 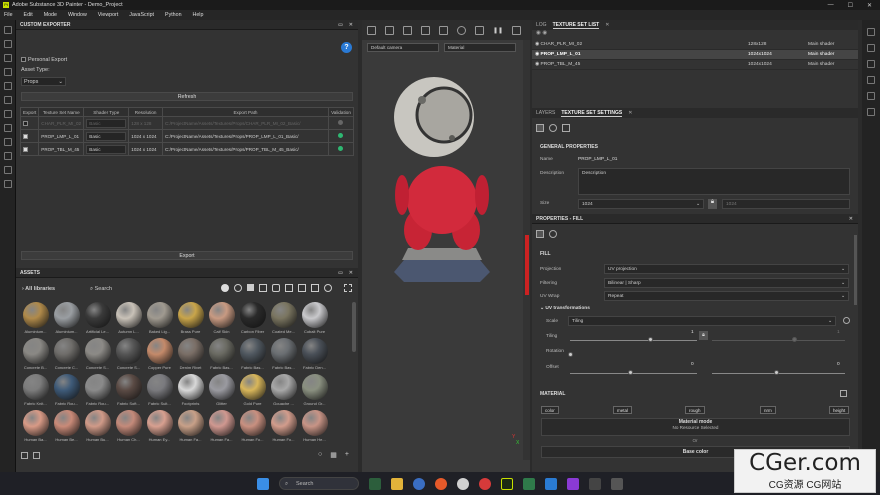 I want to click on lock-icon: 🔒︎, so click(x=712, y=204).